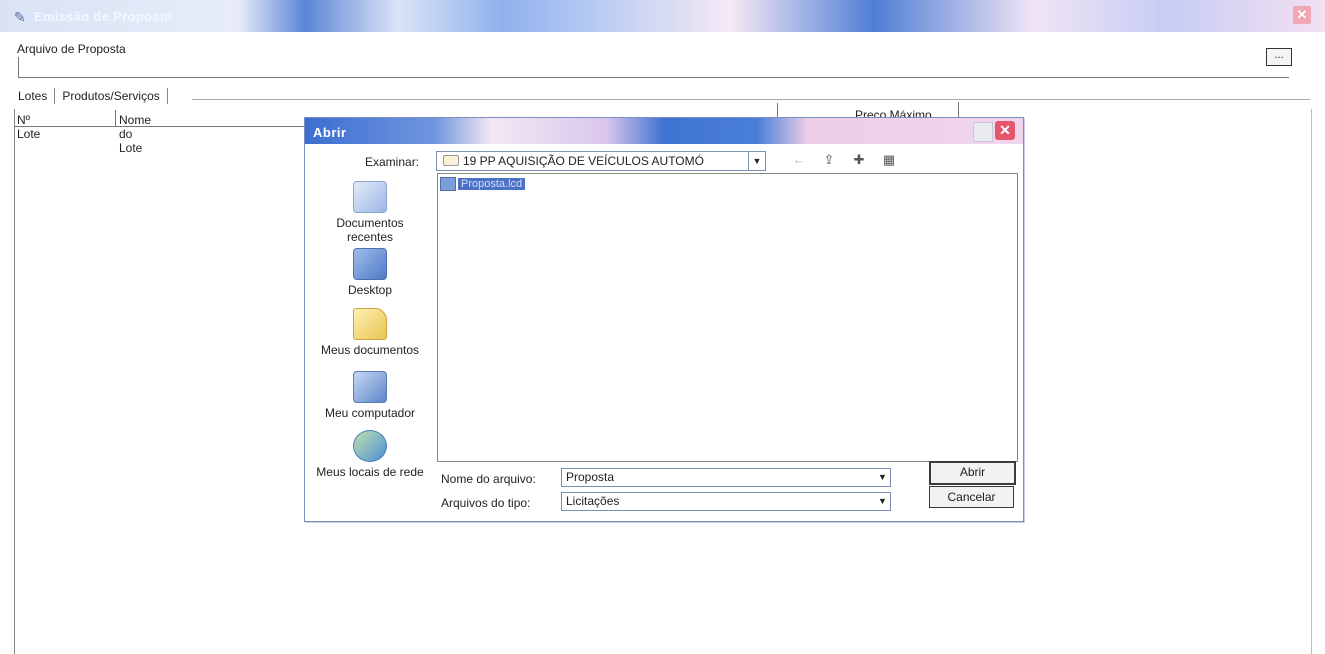 The image size is (1325, 654). Describe the element at coordinates (103, 16) in the screenshot. I see `window-title: Emissão de Proposta` at that location.